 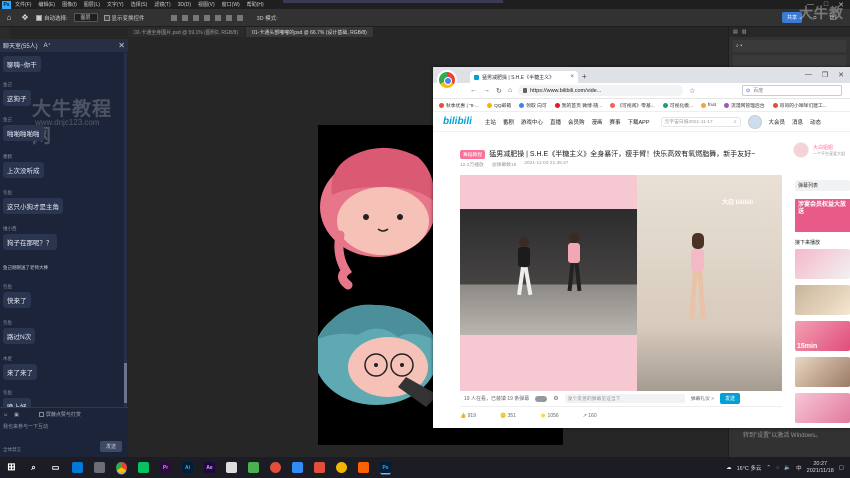 What do you see at coordinates (125, 230) in the screenshot?
I see `chat-scrollbar` at bounding box center [125, 230].